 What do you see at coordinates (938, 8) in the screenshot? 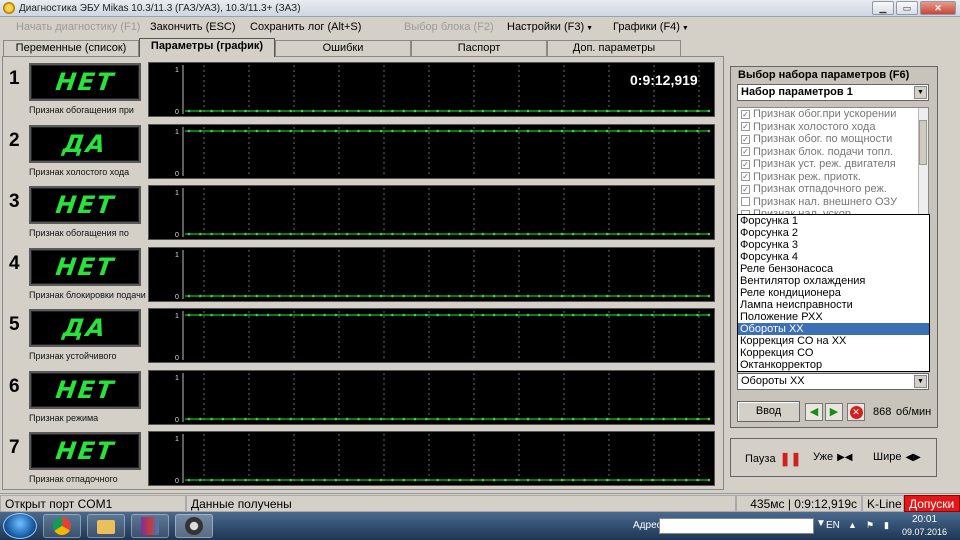
I see `close-button: ✕` at bounding box center [938, 8].